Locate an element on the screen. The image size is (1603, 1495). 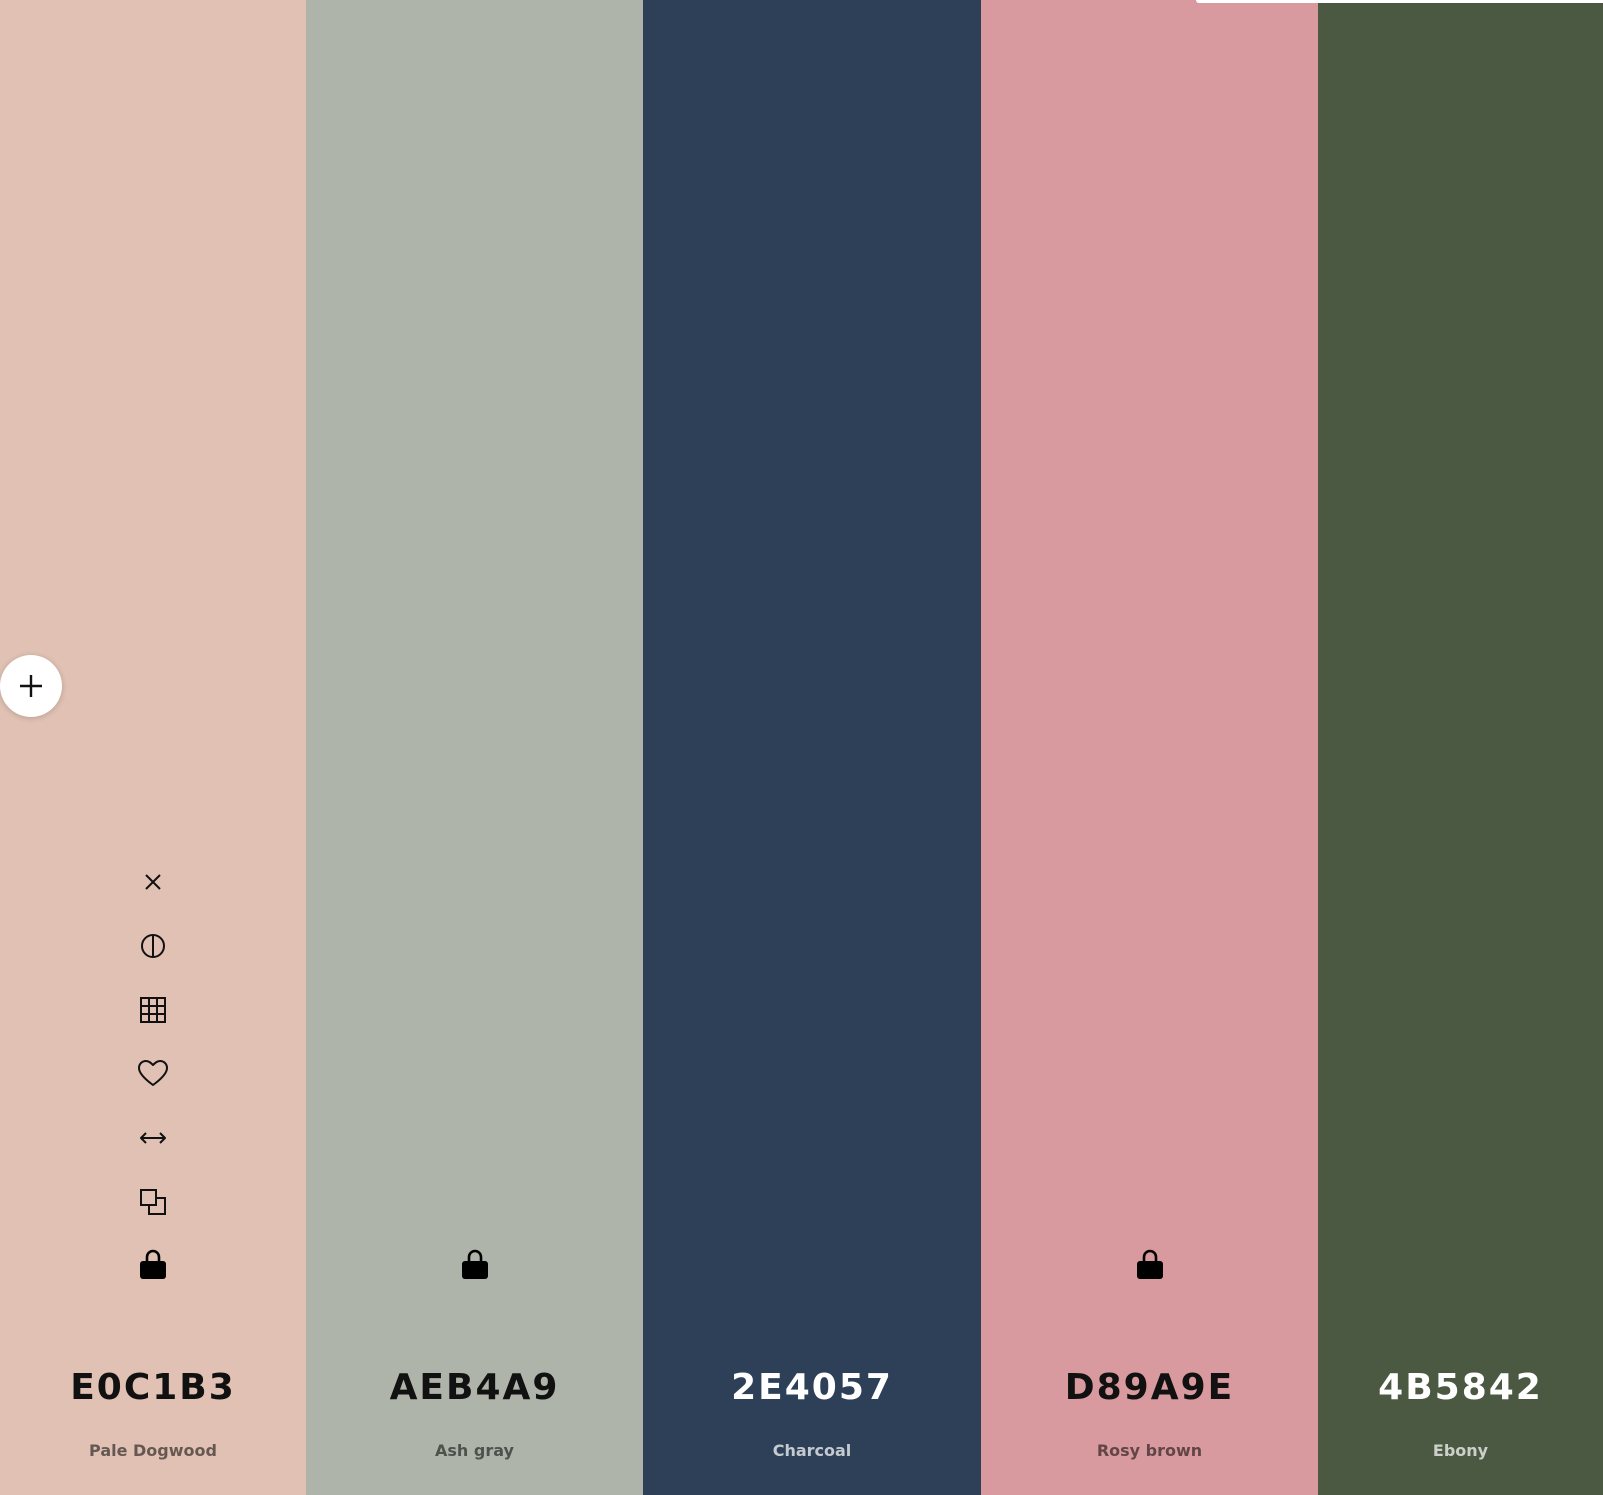
color-name: Pale Dogwood is located at coordinates (153, 1451).